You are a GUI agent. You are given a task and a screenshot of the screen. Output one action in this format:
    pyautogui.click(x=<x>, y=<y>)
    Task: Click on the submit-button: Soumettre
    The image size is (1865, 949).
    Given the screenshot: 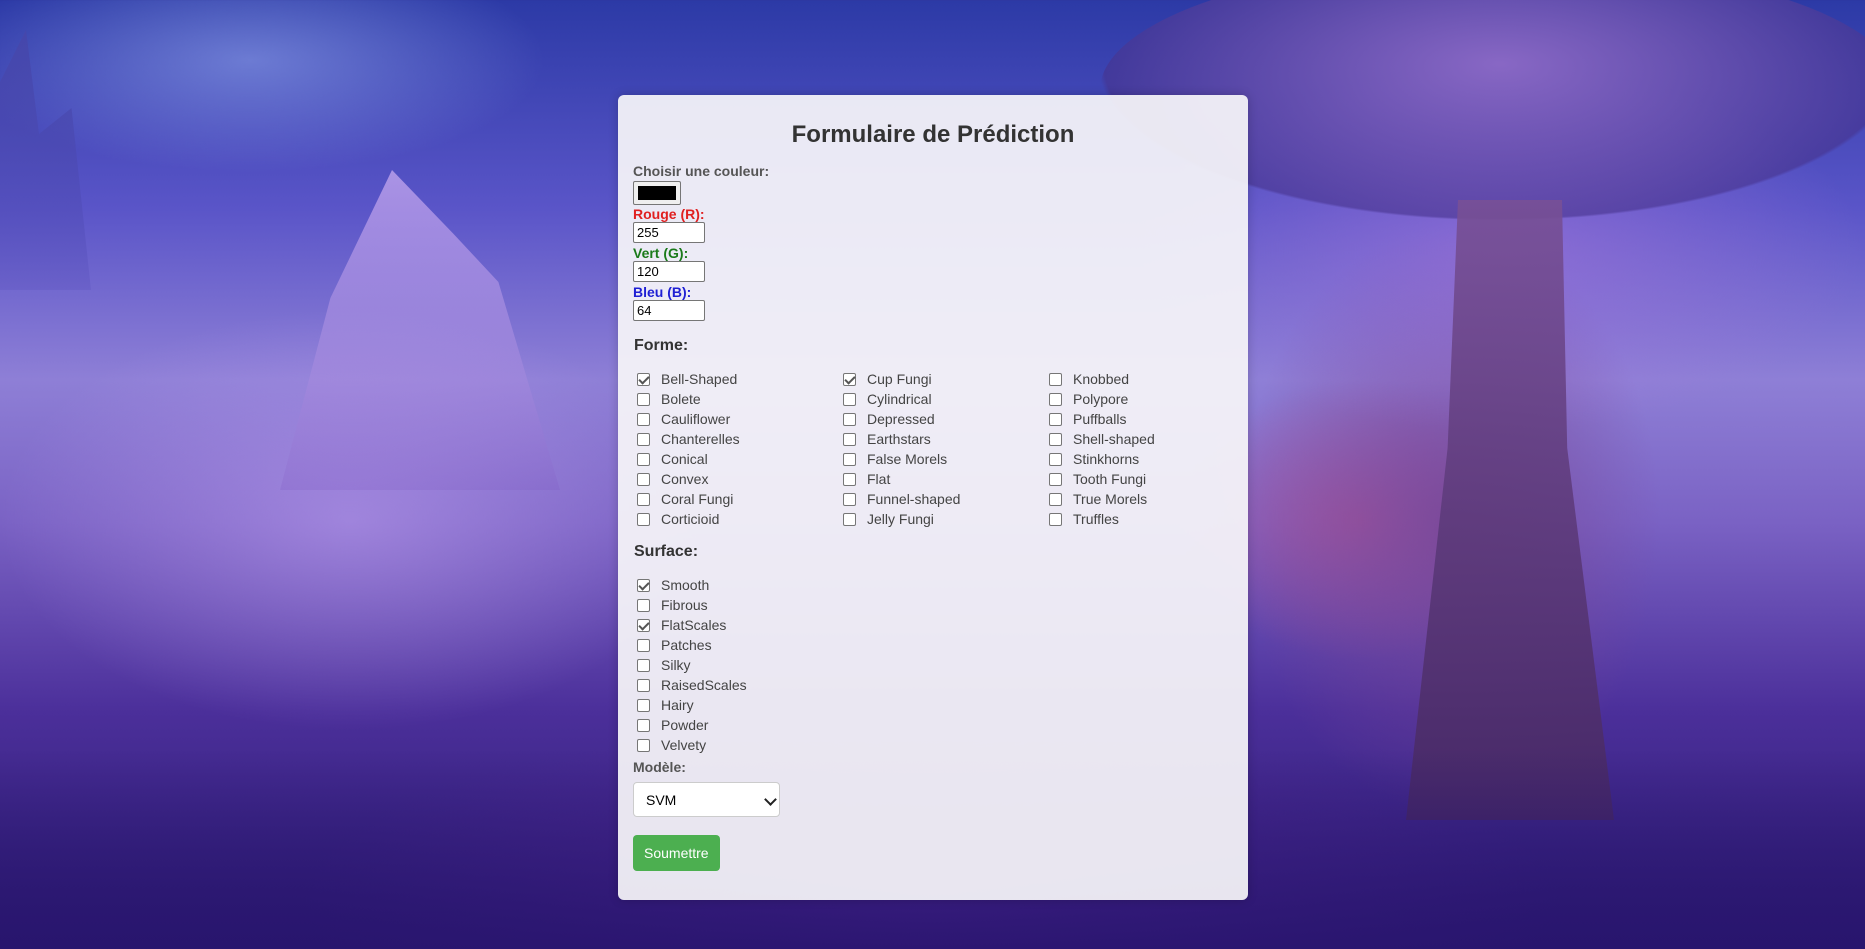 What is the action you would take?
    pyautogui.click(x=676, y=853)
    